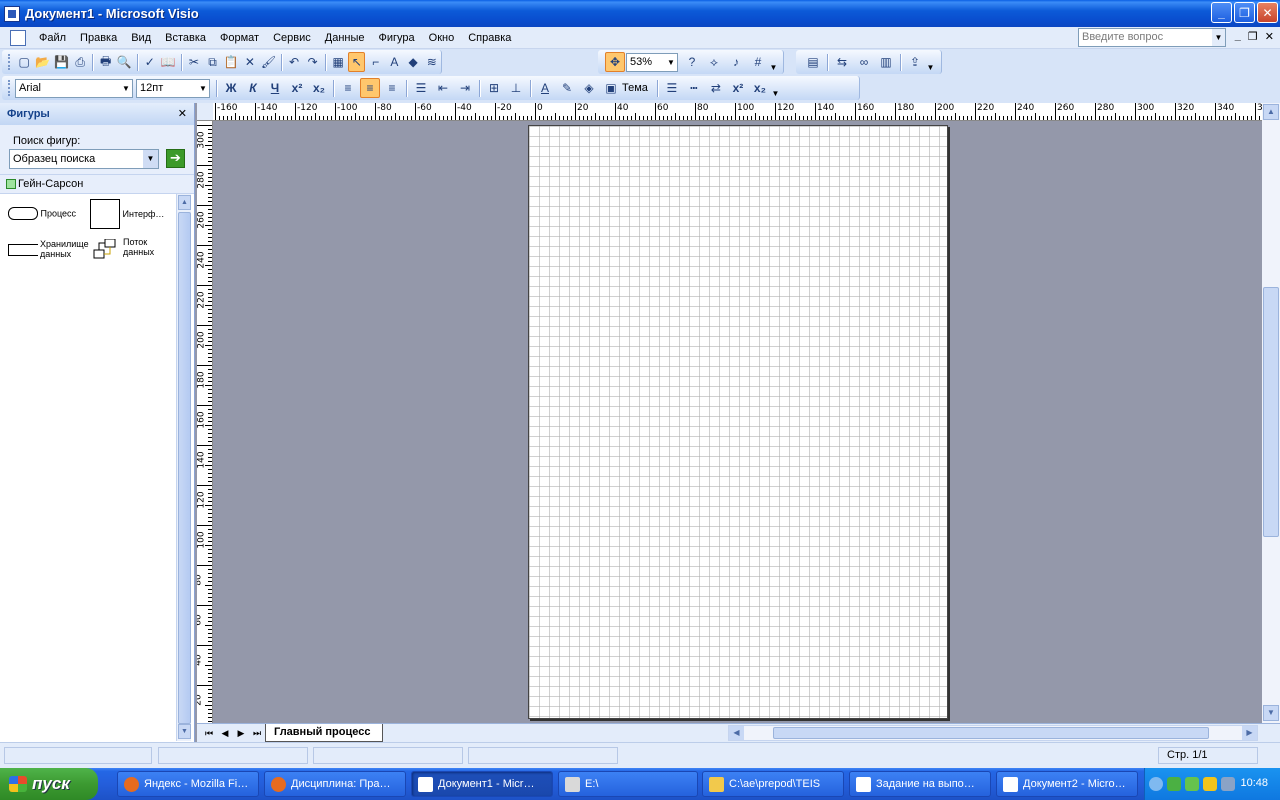 The image size is (1280, 800). I want to click on network-icon, so click(1174, 784).